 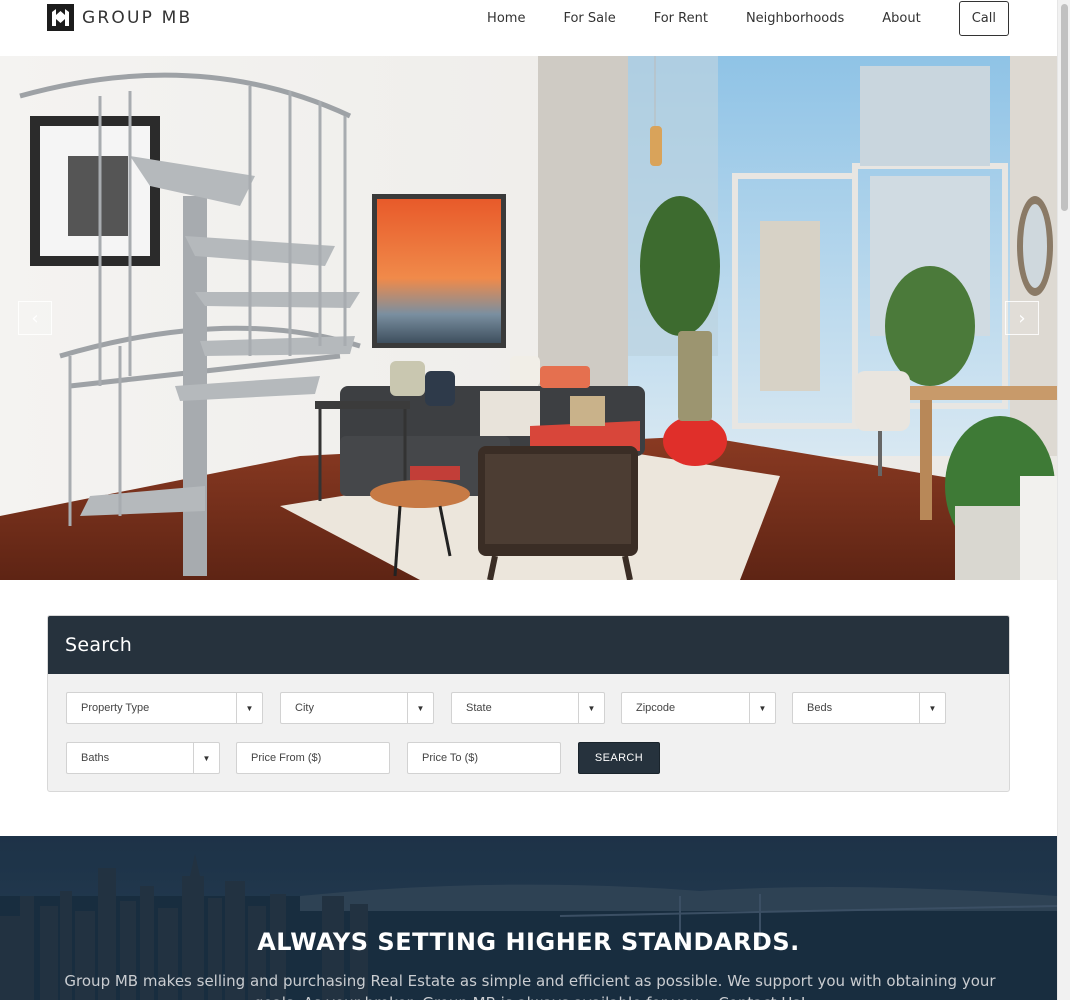 I want to click on city-select: City ▼, so click(x=357, y=708).